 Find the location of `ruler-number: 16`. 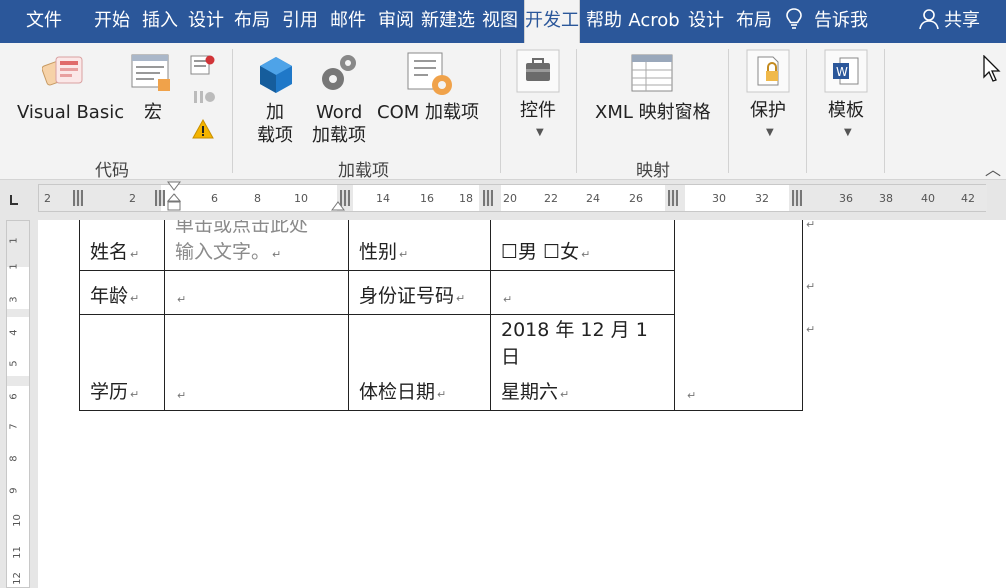

ruler-number: 16 is located at coordinates (427, 198).